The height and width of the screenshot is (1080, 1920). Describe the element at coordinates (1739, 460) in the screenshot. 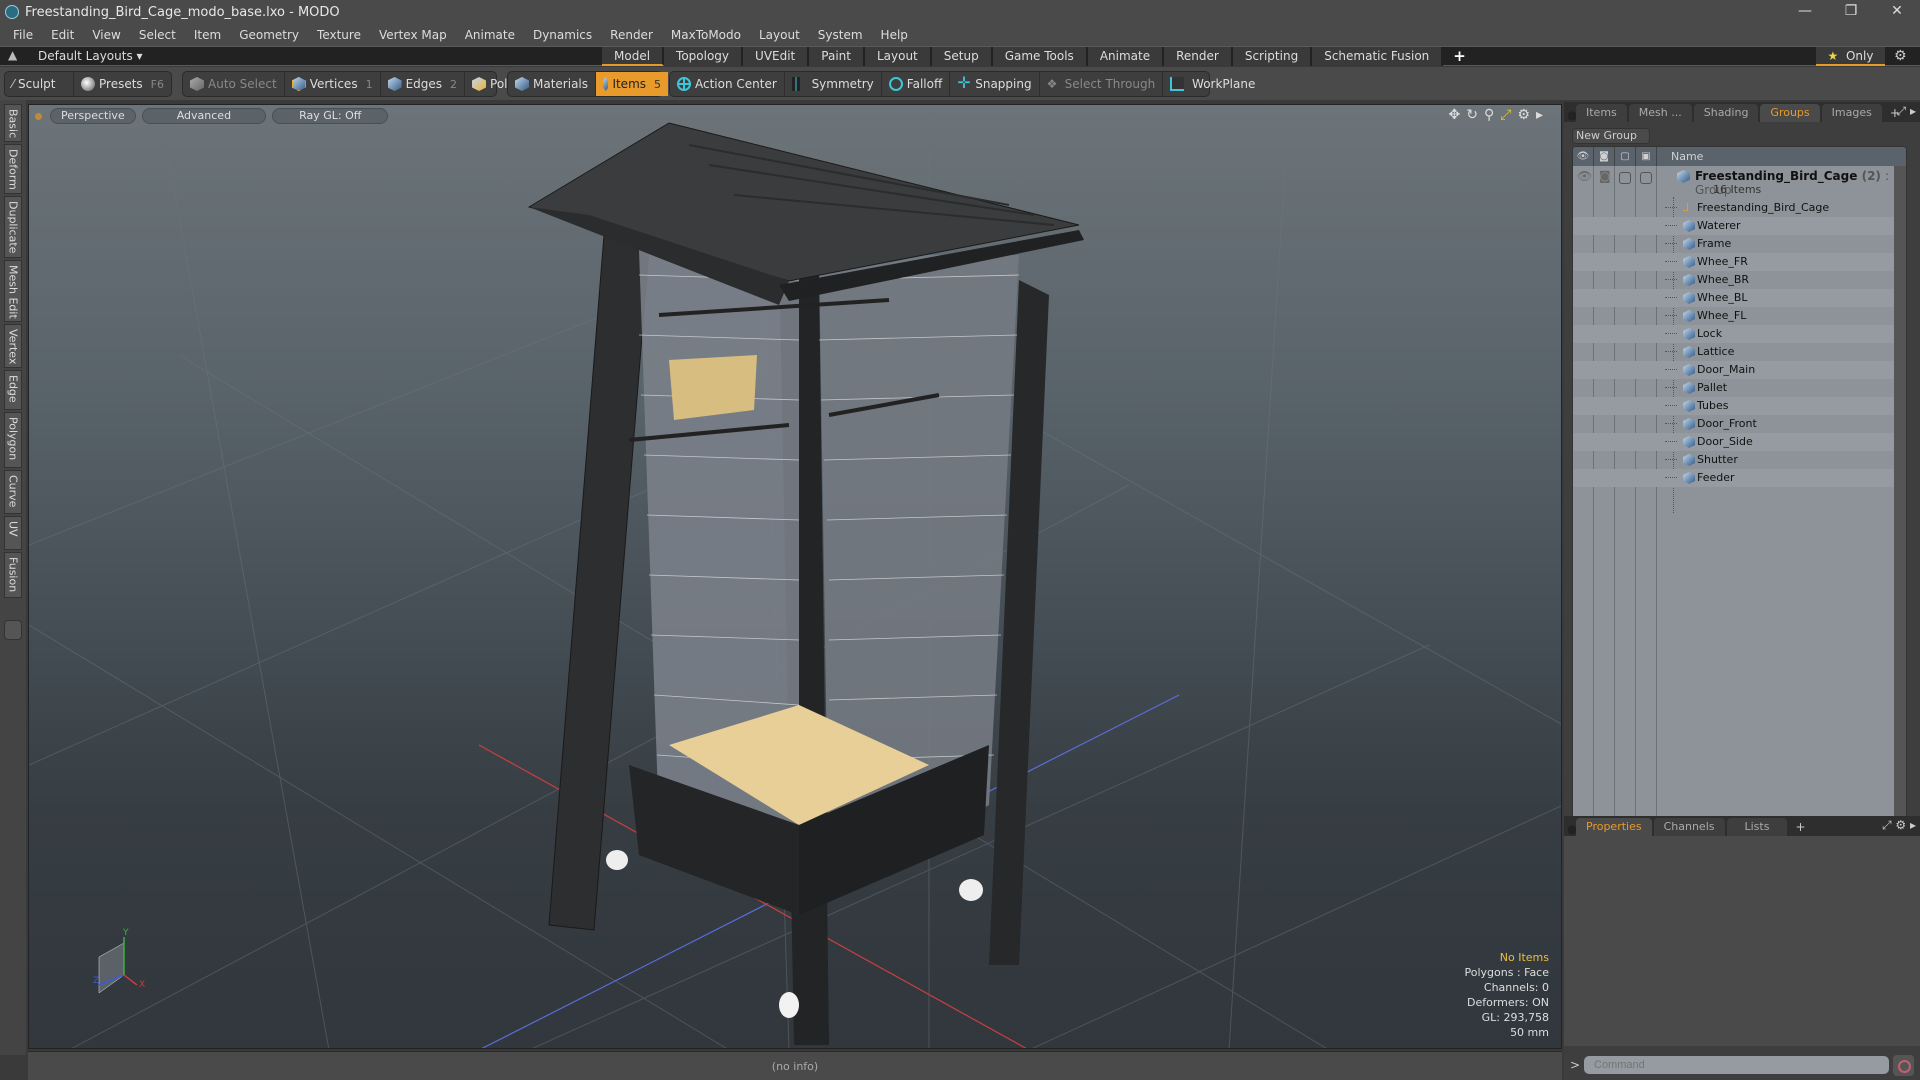

I see `group-member: Shutter` at that location.